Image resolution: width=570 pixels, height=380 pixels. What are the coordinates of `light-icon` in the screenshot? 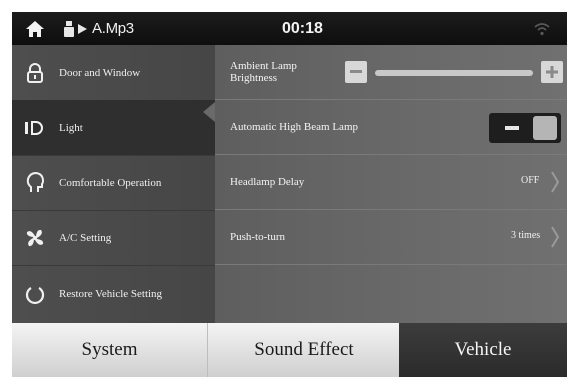 It's located at (35, 128).